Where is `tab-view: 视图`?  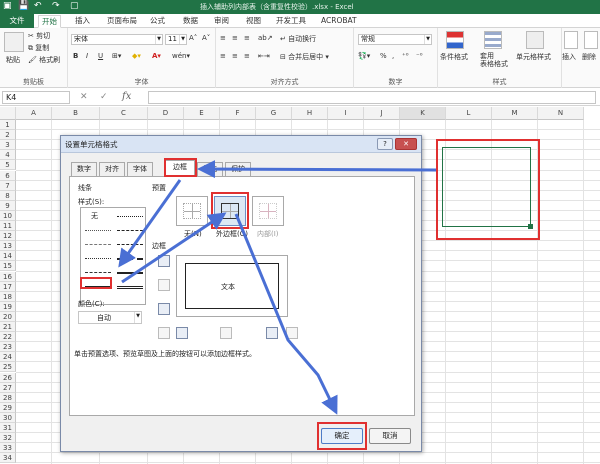
tab-view: 视图 is located at coordinates (253, 21).